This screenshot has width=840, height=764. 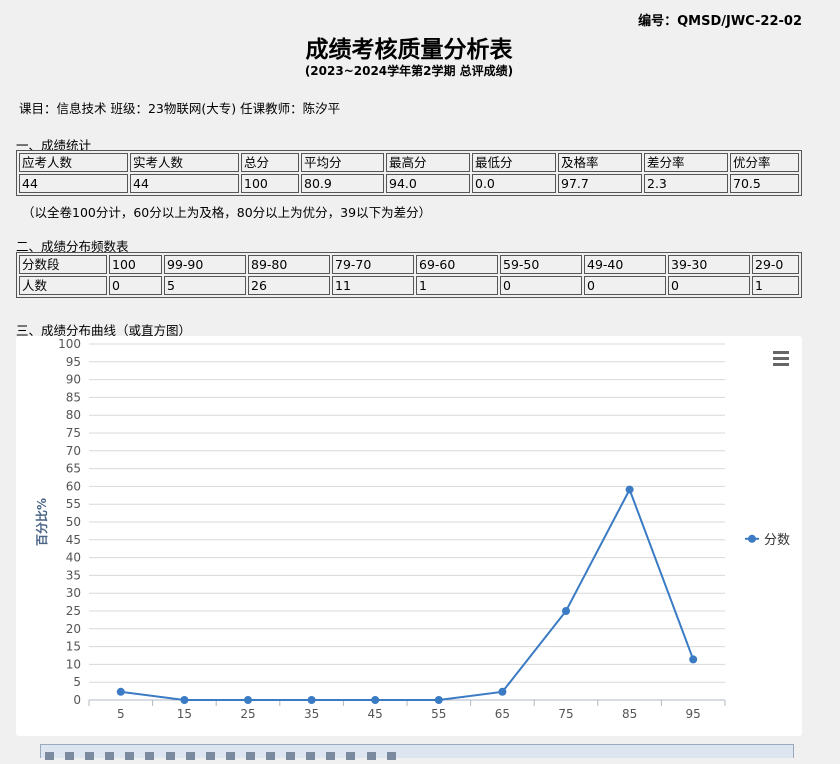 What do you see at coordinates (409, 71) in the screenshot?
I see `page-subtitle: (2023~2024学年第2学期 总评成绩)` at bounding box center [409, 71].